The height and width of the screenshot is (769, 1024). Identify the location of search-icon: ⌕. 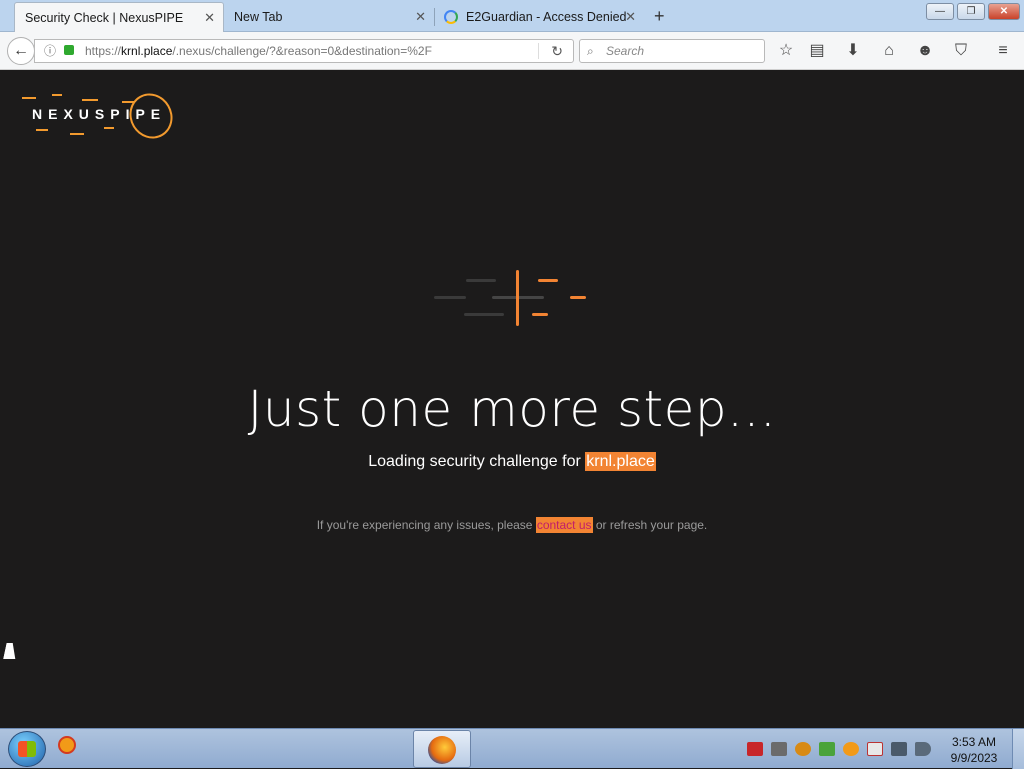
(590, 51).